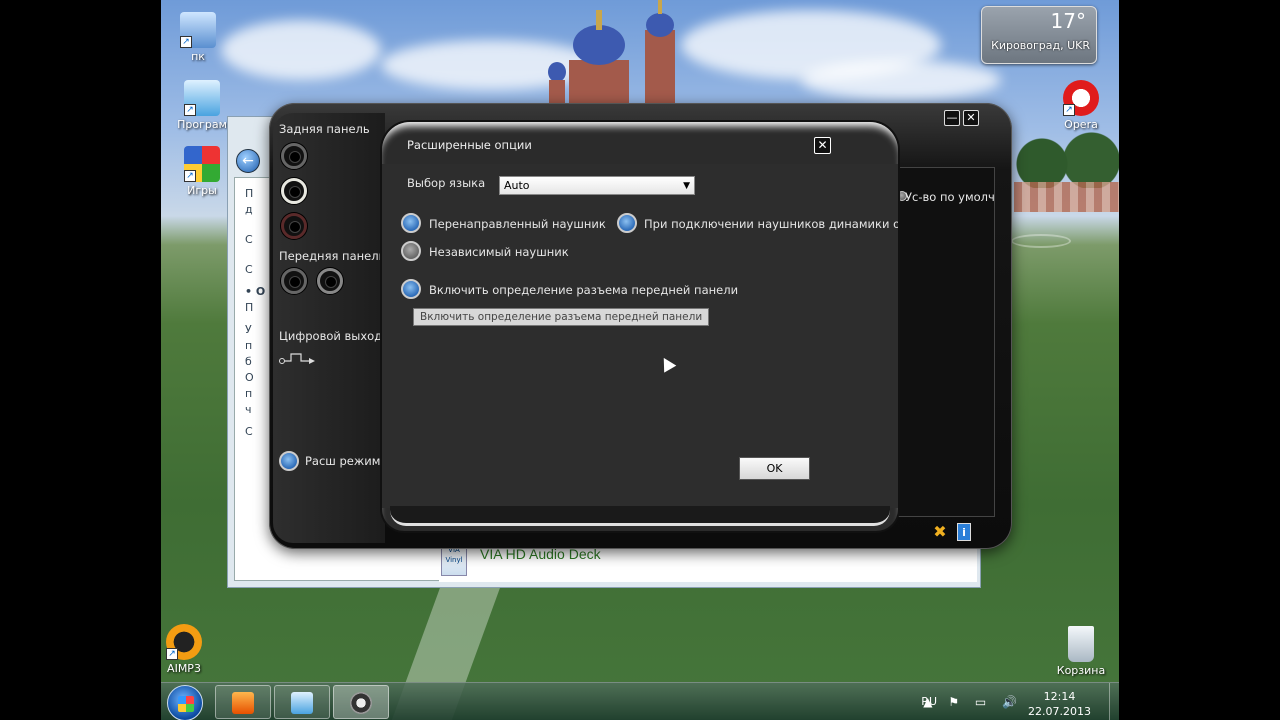 This screenshot has height=720, width=1280. What do you see at coordinates (1114, 701) in the screenshot?
I see `show-desktop-button` at bounding box center [1114, 701].